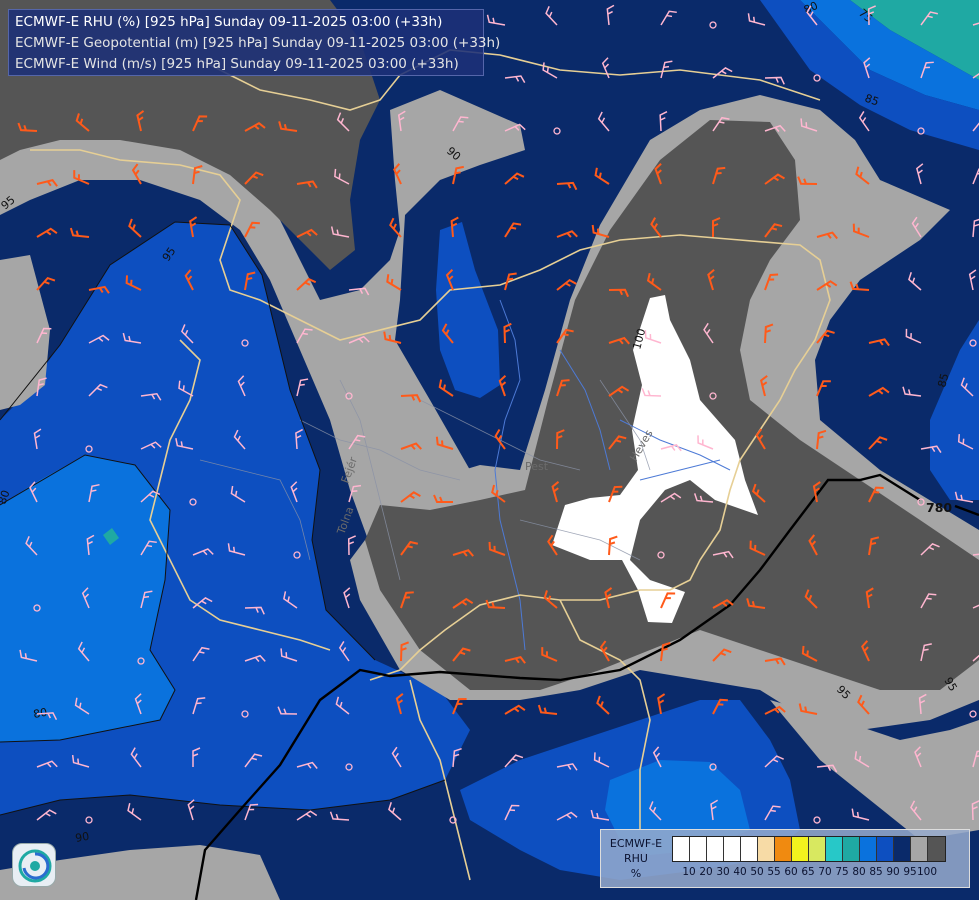 This screenshot has height=900, width=979. What do you see at coordinates (927, 872) in the screenshot?
I see `legend-tick: 100` at bounding box center [927, 872].